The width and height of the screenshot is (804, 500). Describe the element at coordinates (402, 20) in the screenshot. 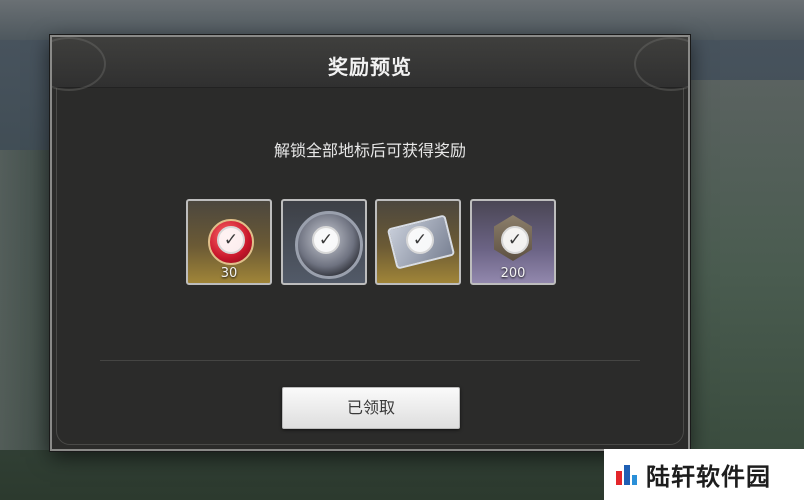

I see `background-top` at that location.